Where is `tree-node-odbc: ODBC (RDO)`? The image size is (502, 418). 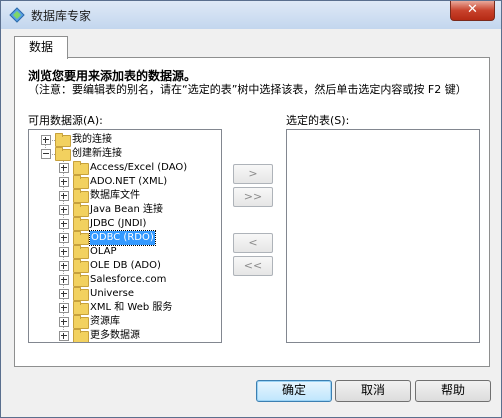 tree-node-odbc: ODBC (RDO) is located at coordinates (124, 238).